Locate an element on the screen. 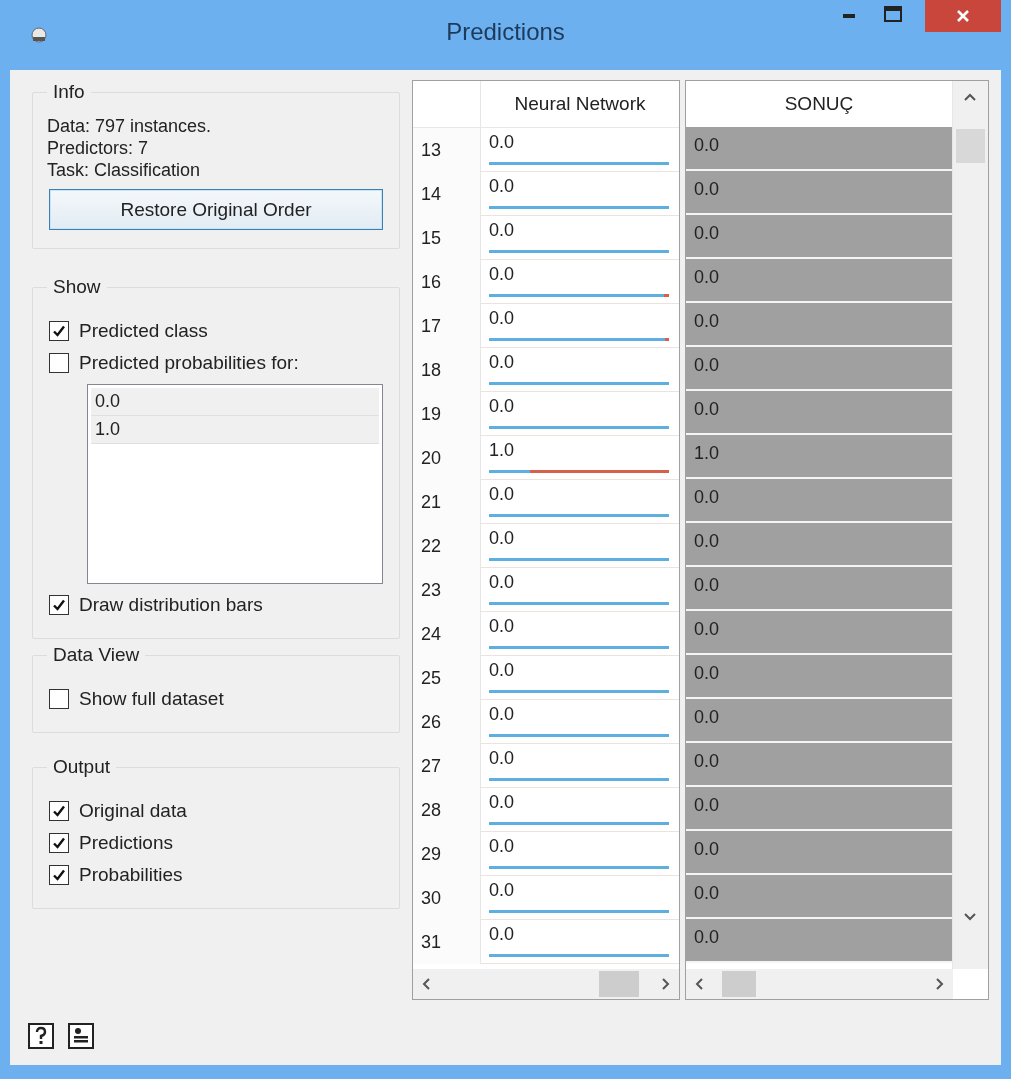 Image resolution: width=1011 pixels, height=1079 pixels. row-number: 14 is located at coordinates (431, 194).